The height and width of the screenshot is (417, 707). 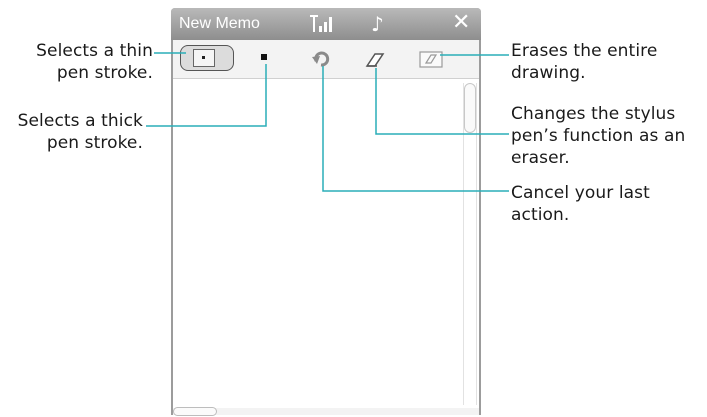 What do you see at coordinates (442, 101) in the screenshot?
I see `leader-eraser` at bounding box center [442, 101].